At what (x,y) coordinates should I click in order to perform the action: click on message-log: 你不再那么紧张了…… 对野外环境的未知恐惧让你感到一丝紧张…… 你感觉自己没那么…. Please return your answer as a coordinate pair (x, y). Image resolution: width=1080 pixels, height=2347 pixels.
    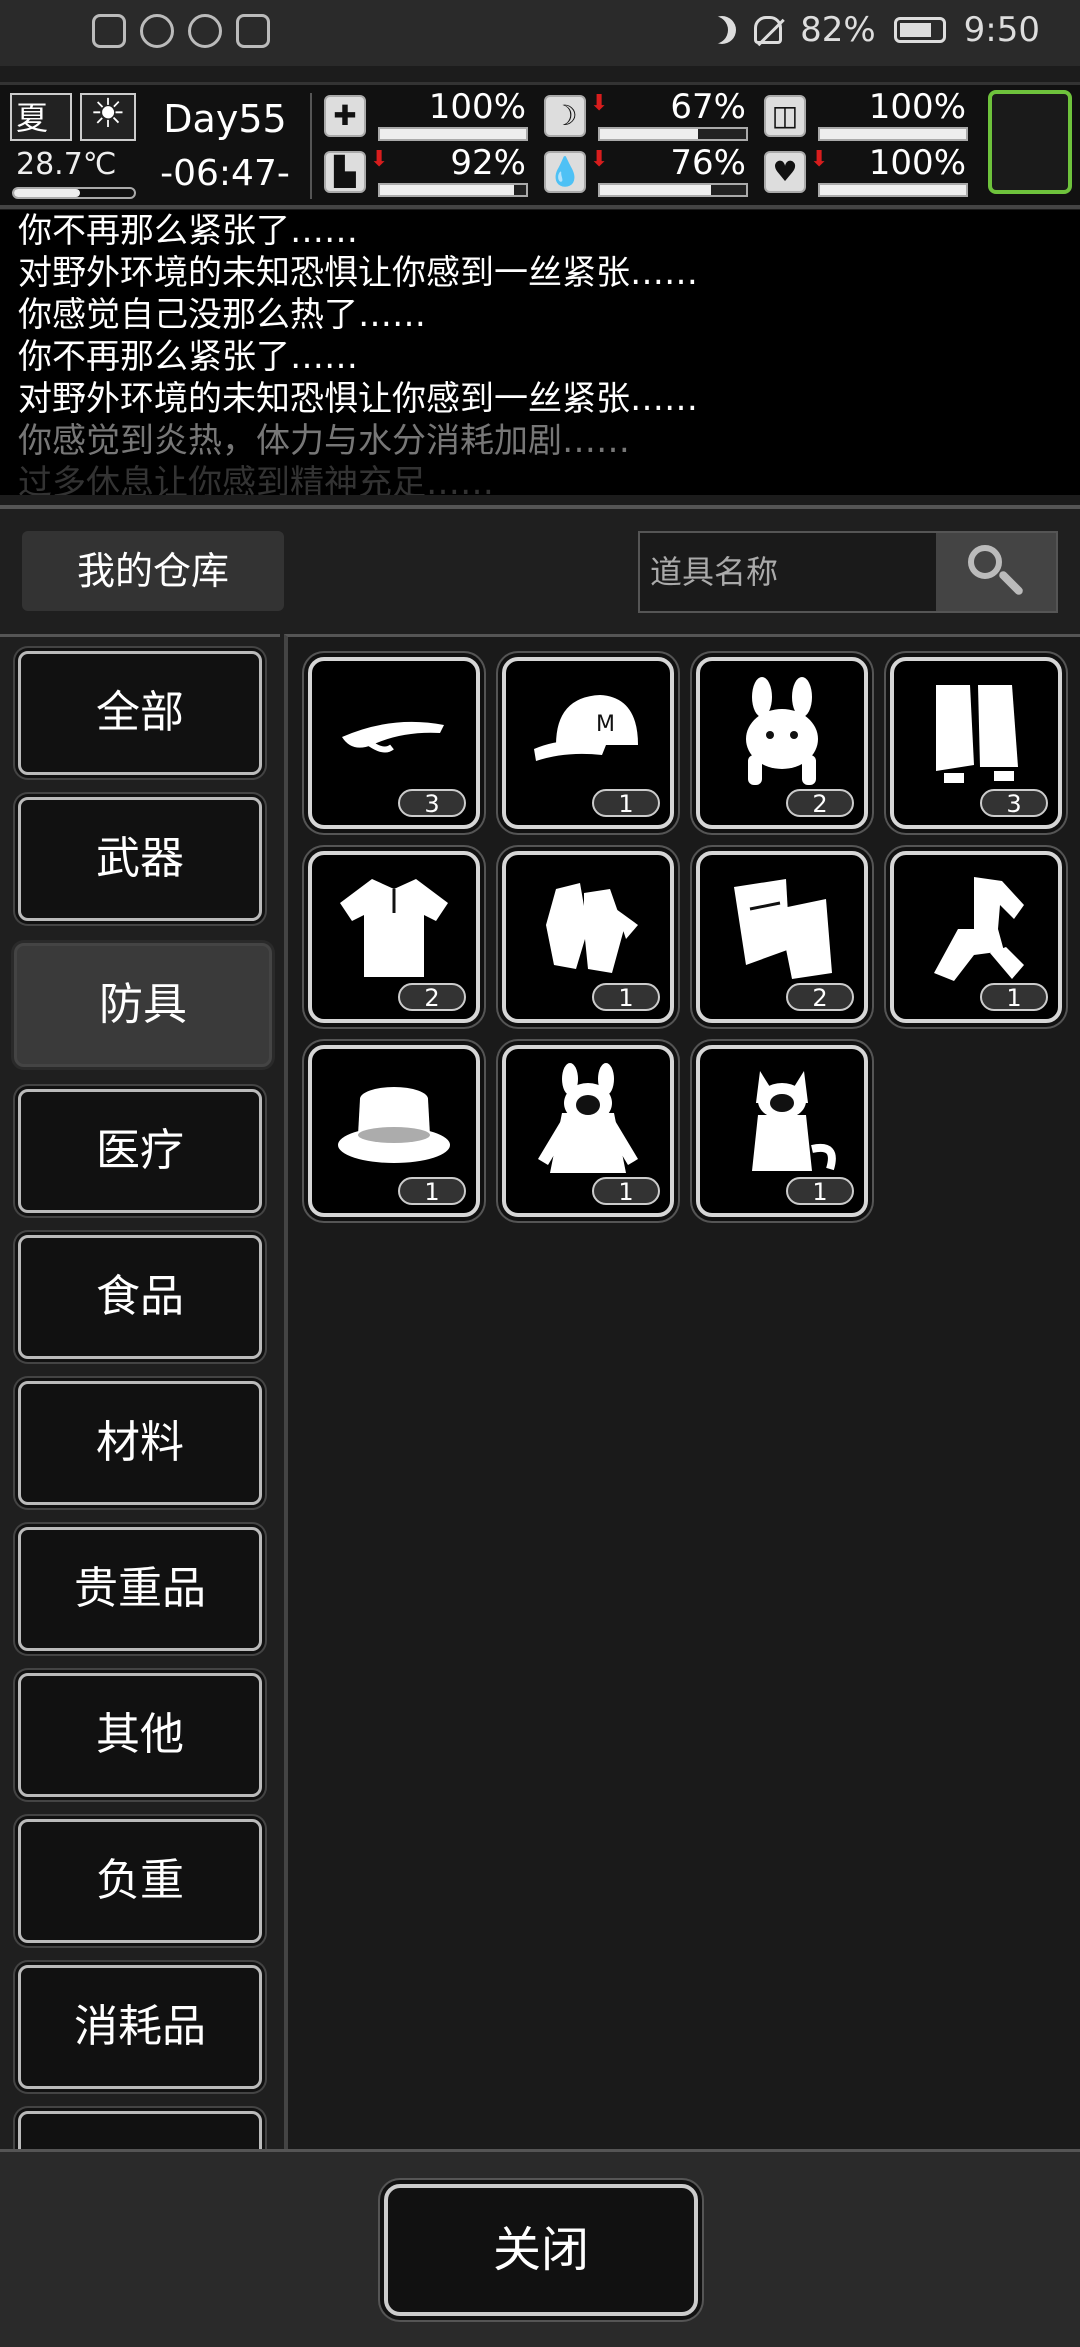
    Looking at the image, I should click on (540, 352).